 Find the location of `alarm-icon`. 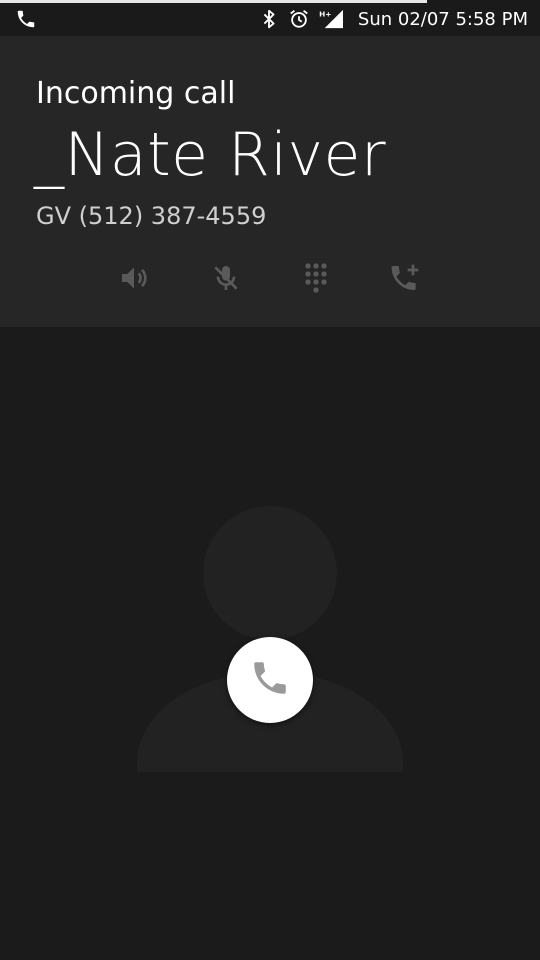

alarm-icon is located at coordinates (299, 19).